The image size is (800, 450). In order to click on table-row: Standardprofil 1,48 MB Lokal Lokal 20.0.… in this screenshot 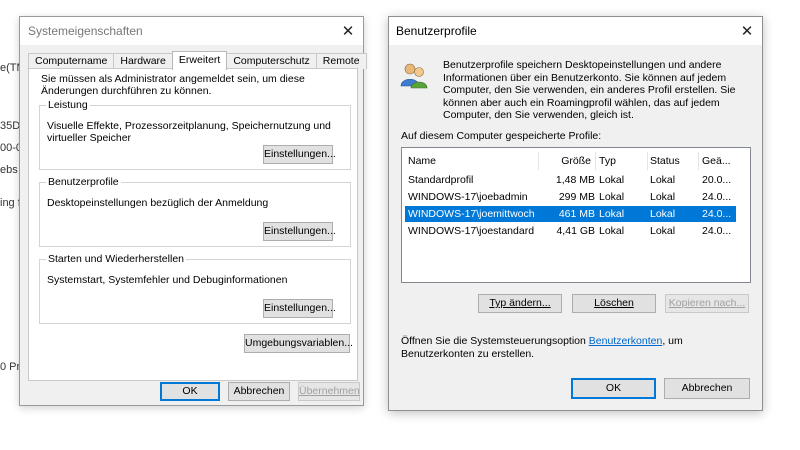, I will do `click(570, 180)`.